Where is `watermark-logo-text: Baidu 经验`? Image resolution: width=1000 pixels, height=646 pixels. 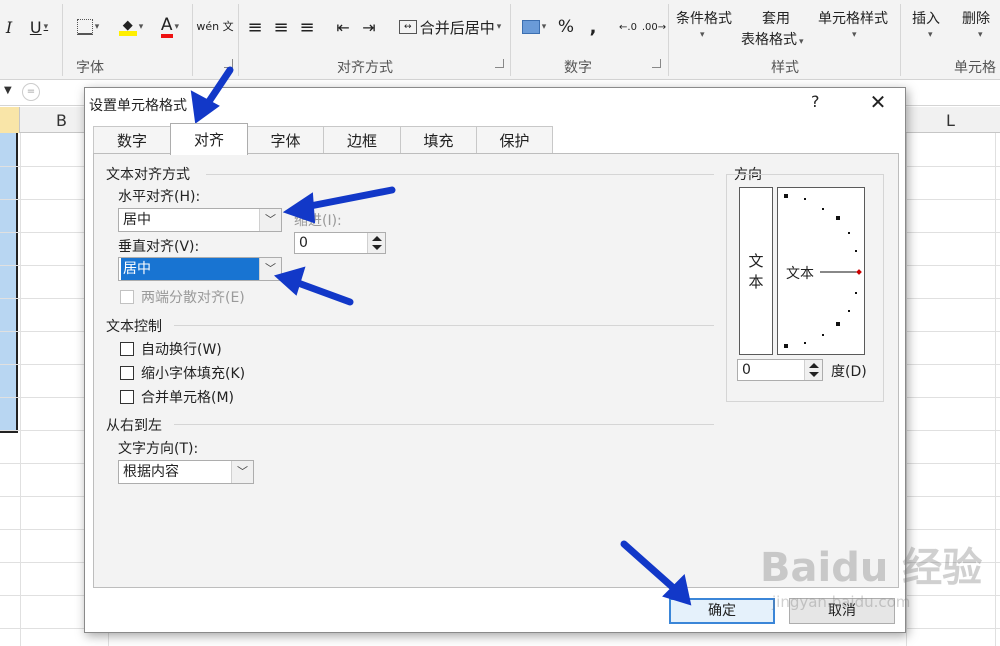
watermark-logo-text: Baidu 经验 is located at coordinates (871, 568).